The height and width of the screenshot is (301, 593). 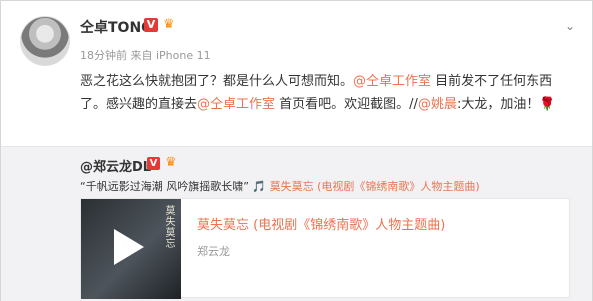 I want to click on mention-link: @姚晨, so click(x=437, y=104).